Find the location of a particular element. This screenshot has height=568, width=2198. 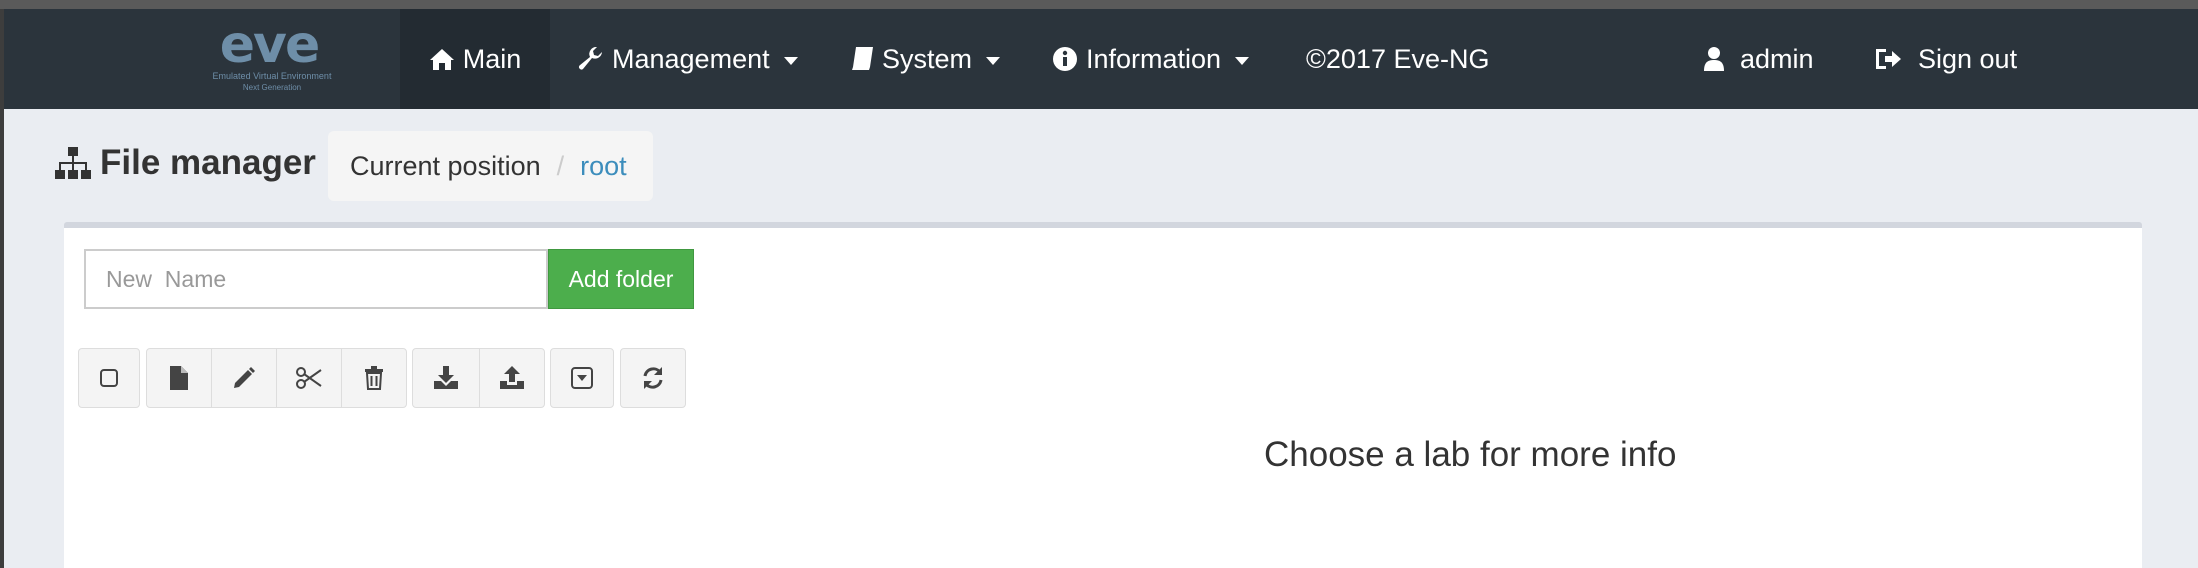

logo-tagline: Emulated Virtual Environment is located at coordinates (272, 76).